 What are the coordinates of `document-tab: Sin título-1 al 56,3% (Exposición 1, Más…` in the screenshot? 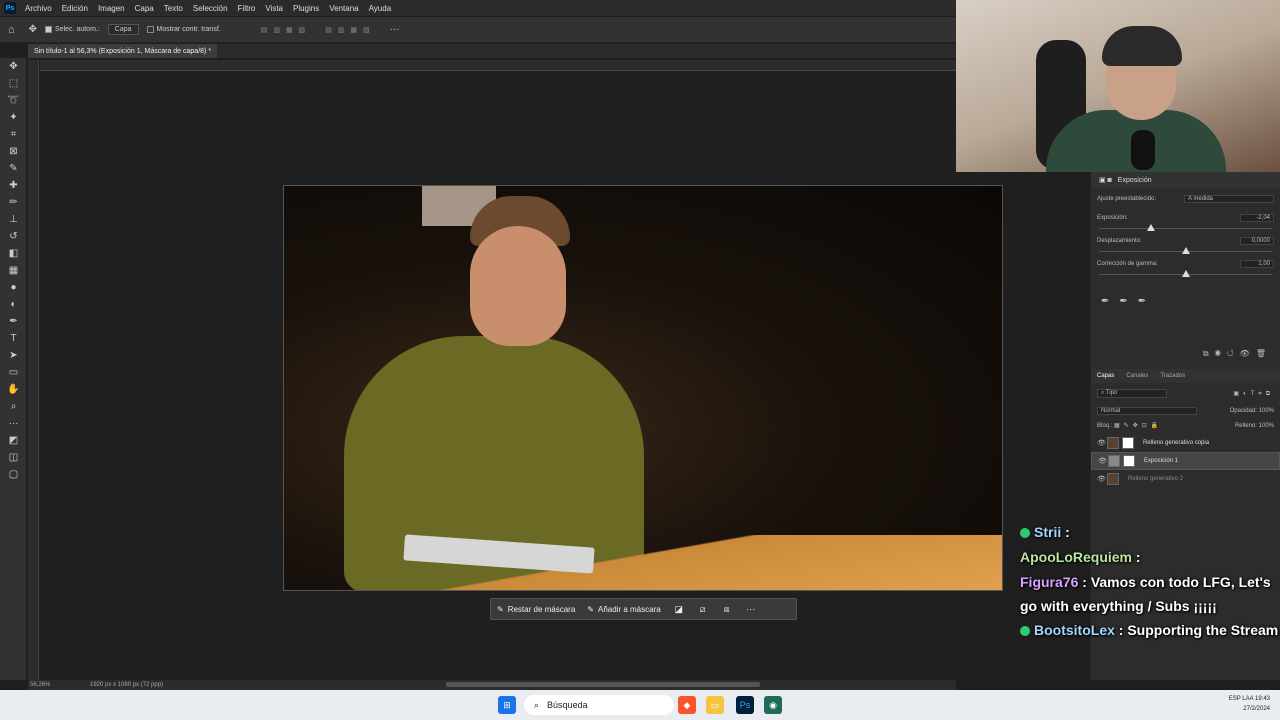 It's located at (123, 51).